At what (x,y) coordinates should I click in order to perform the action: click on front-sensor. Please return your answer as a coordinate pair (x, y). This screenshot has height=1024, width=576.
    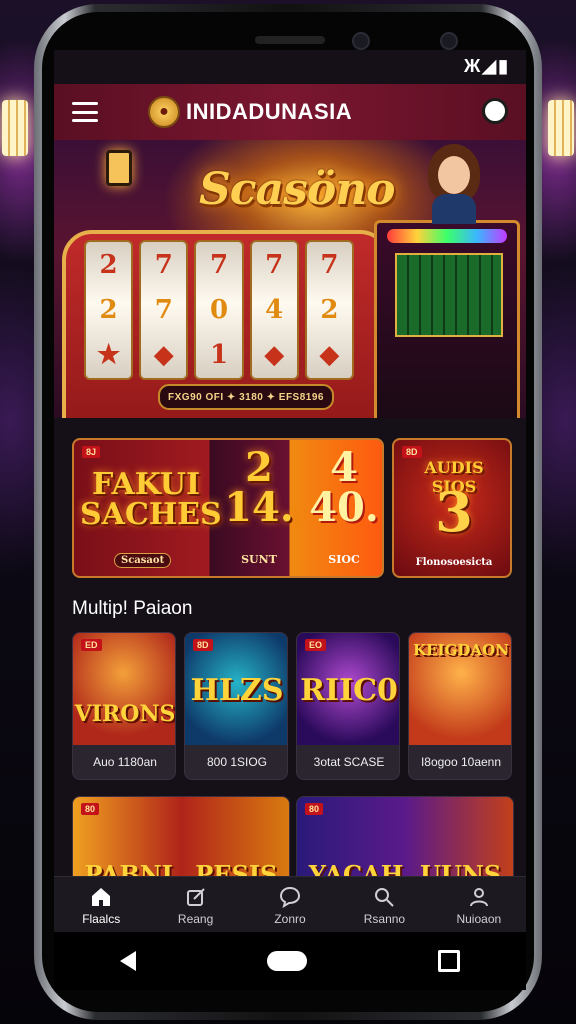
    Looking at the image, I should click on (449, 41).